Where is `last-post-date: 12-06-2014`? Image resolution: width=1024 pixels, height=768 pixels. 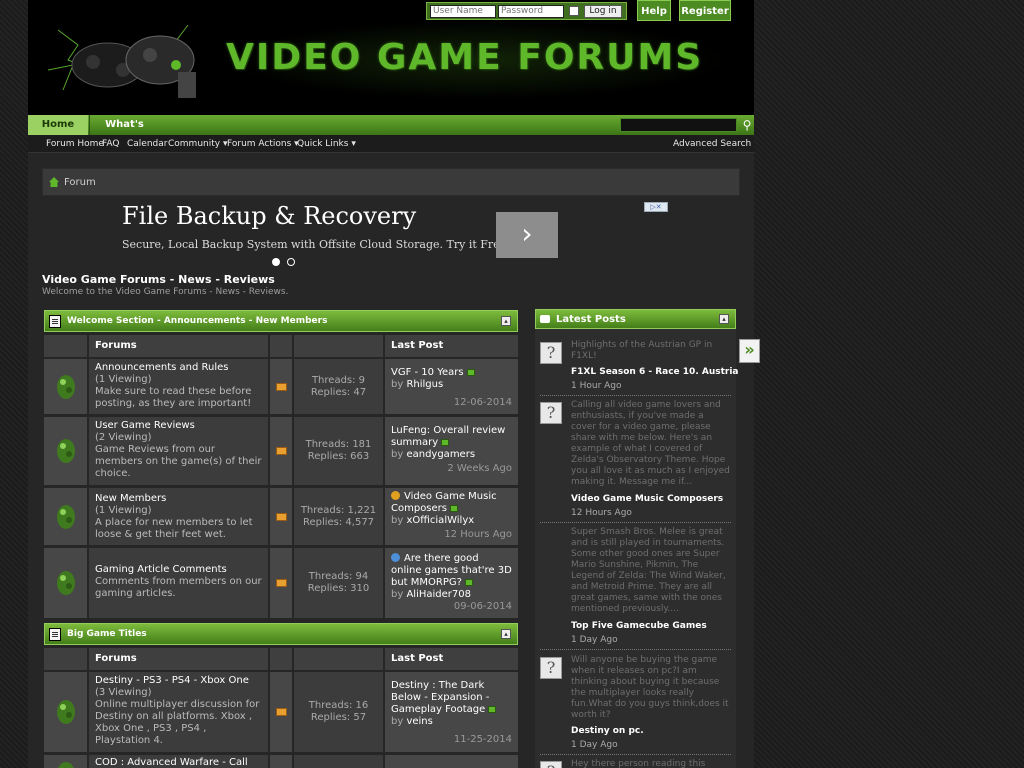 last-post-date: 12-06-2014 is located at coordinates (482, 402).